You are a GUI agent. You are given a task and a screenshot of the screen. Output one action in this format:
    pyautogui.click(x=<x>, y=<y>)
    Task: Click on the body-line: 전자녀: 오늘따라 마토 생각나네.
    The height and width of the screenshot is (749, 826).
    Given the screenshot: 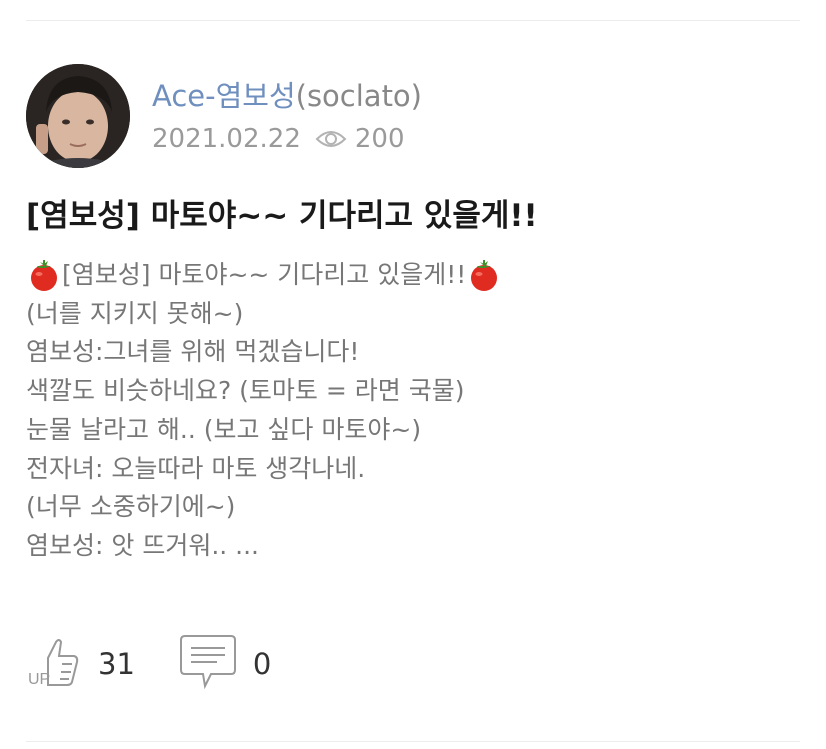 What is the action you would take?
    pyautogui.click(x=196, y=468)
    